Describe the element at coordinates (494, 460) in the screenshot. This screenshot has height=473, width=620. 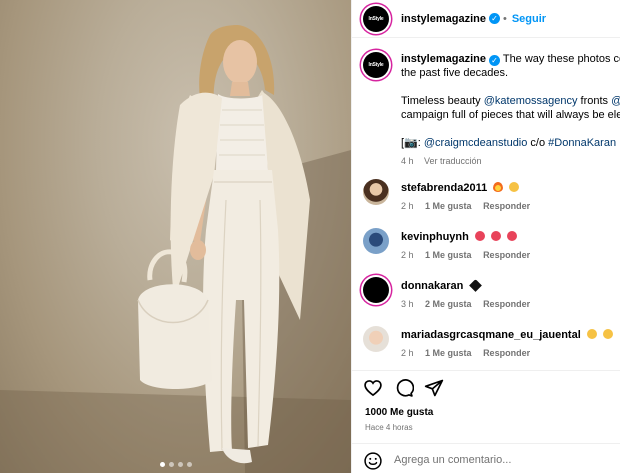
I see `add-comment-input` at that location.